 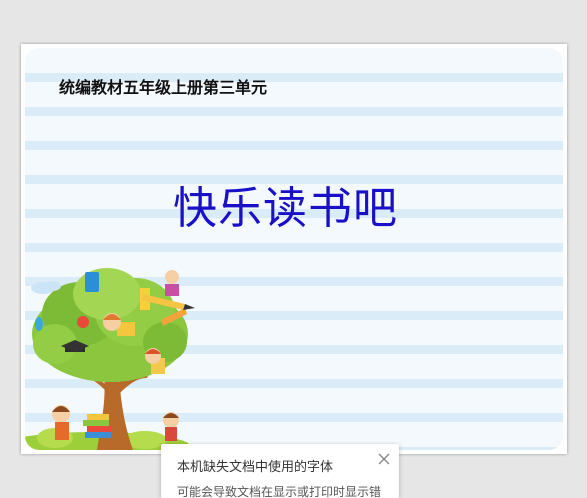 What do you see at coordinates (163, 87) in the screenshot?
I see `slide-subtitle: 统编教材五年级上册第三单元` at bounding box center [163, 87].